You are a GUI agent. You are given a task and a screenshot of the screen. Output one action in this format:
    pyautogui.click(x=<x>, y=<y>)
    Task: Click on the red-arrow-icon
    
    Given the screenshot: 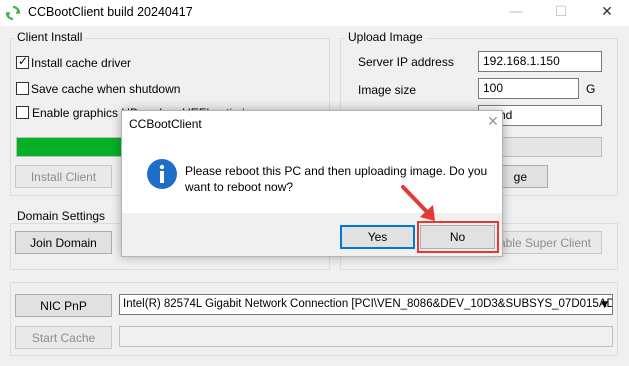 What is the action you would take?
    pyautogui.click(x=418, y=203)
    